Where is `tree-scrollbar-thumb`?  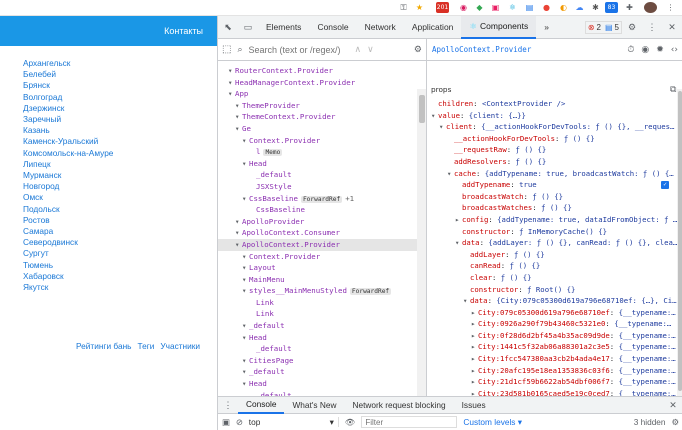 tree-scrollbar-thumb is located at coordinates (422, 109).